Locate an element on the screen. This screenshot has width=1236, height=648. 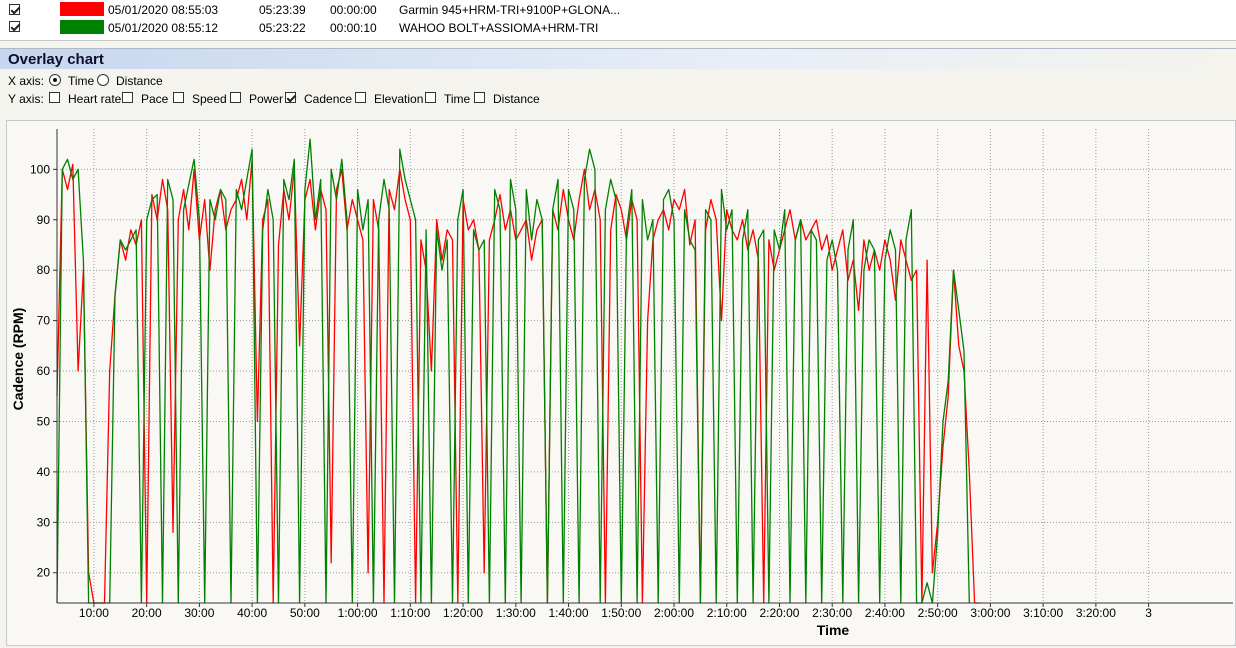
y-power-label: Power is located at coordinates (266, 99).